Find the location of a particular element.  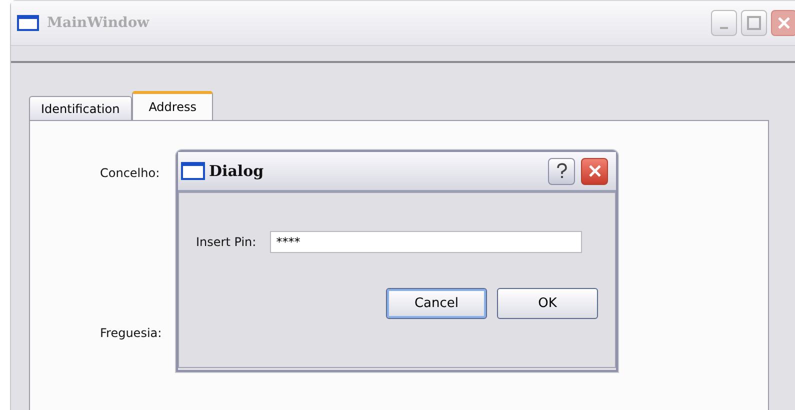

field-label: Freguesia: is located at coordinates (131, 333).